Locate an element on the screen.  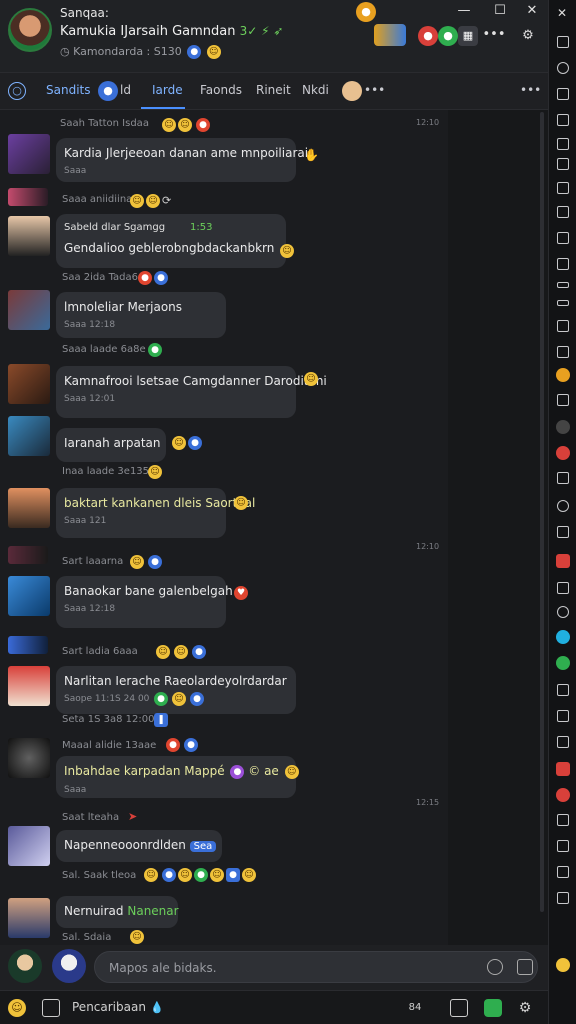
green-status-icon: ● is located at coordinates (448, 36).